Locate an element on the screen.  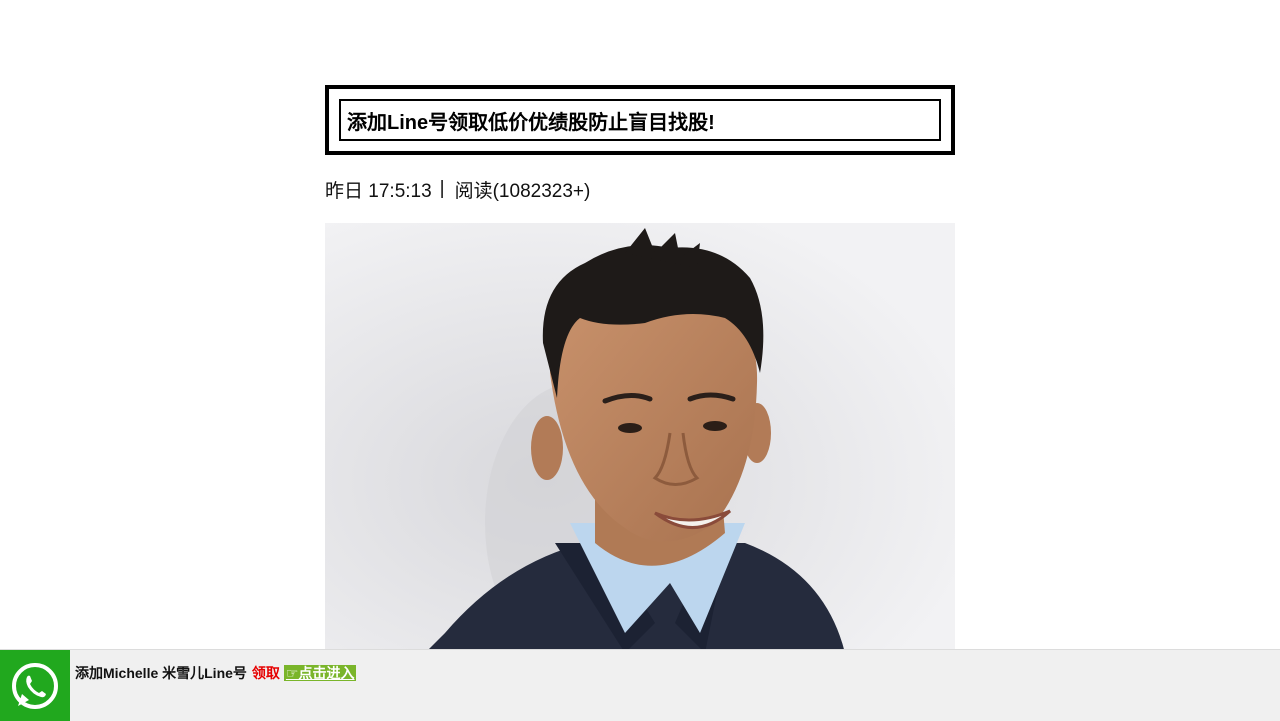
article-title: 添加Line号领取低价优绩股防止盲目找股! is located at coordinates (640, 120).